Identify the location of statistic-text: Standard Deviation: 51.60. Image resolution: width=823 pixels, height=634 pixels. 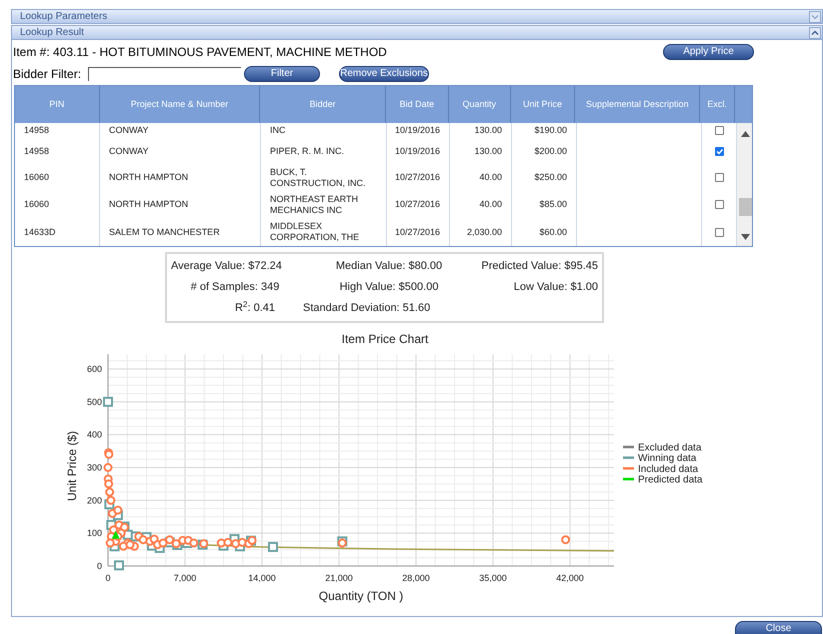
(366, 308).